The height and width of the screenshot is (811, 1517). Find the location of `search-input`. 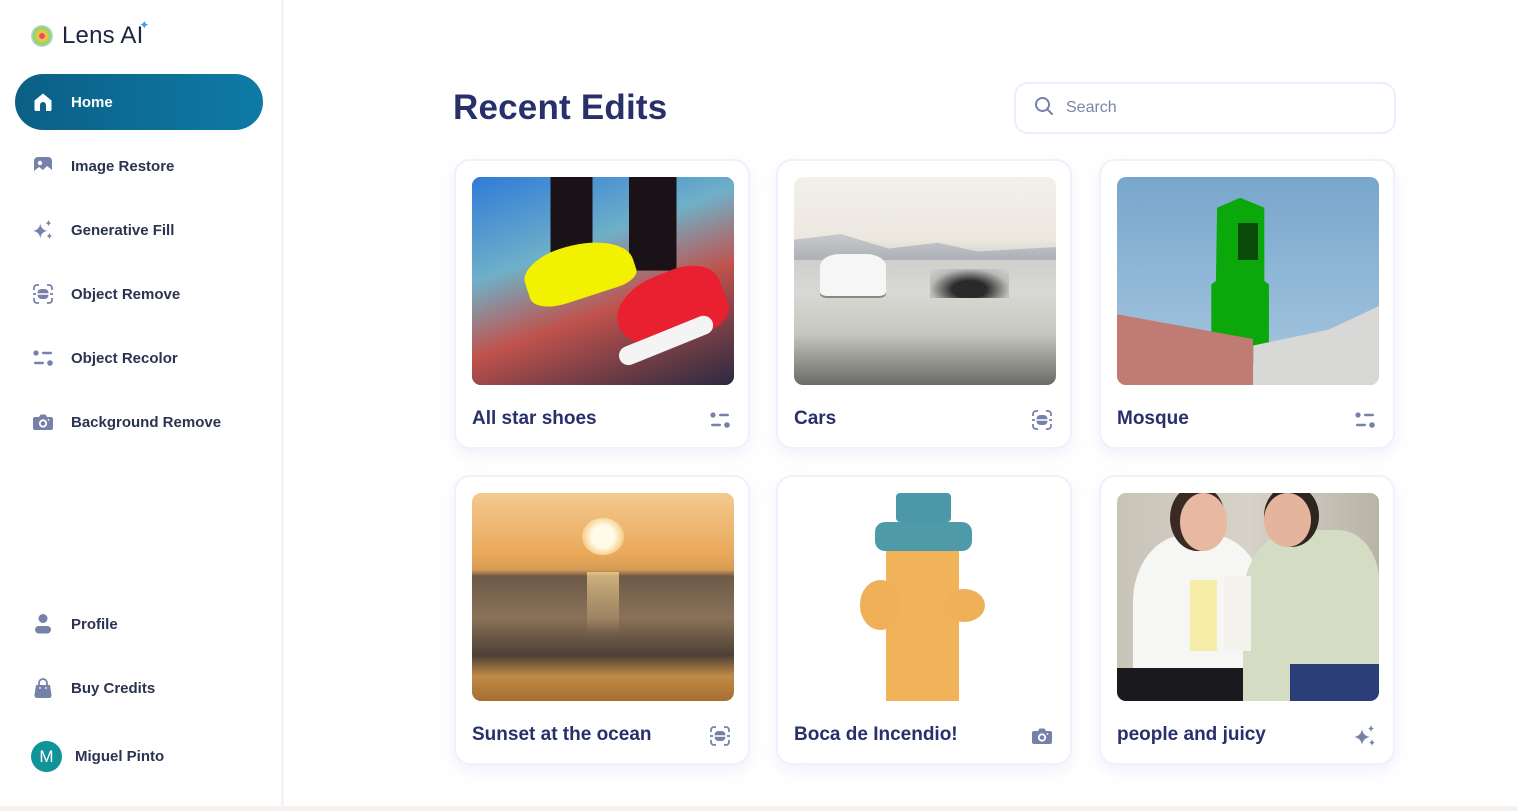

search-input is located at coordinates (1216, 108).